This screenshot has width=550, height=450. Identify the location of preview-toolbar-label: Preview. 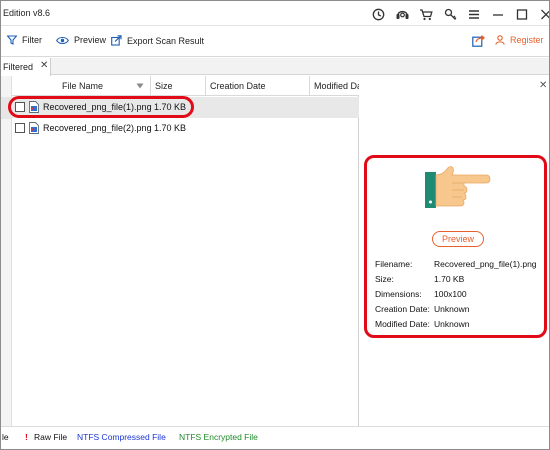
(90, 40).